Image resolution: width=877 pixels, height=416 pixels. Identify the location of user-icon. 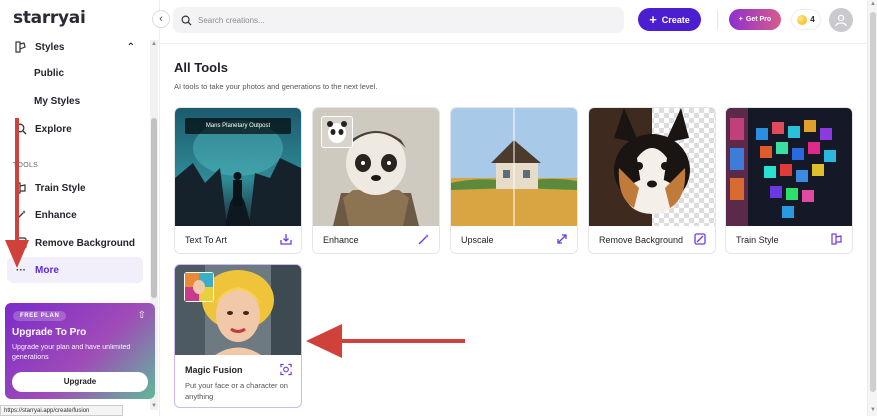
(841, 20).